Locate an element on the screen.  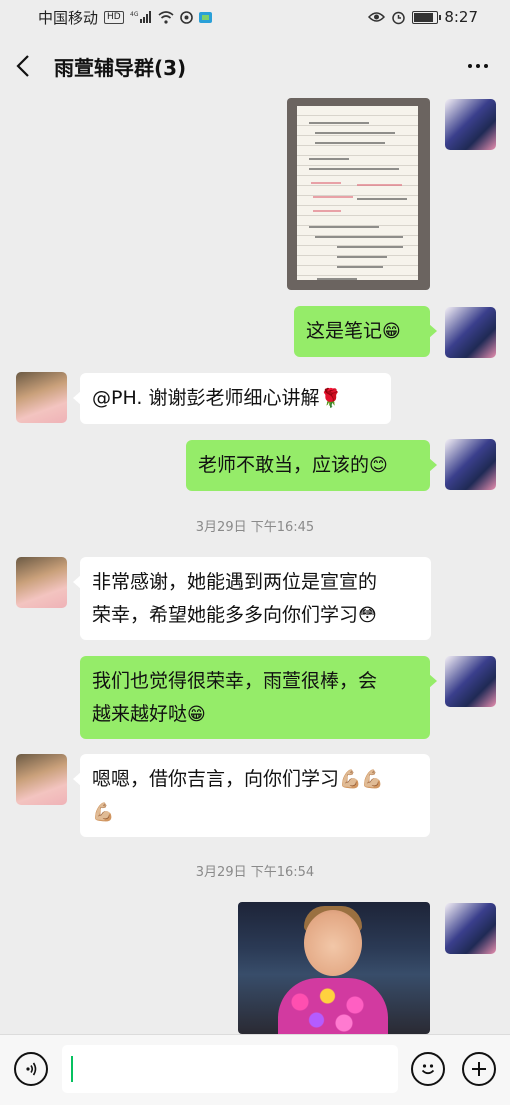
status-bar: 中国移动 HD 4G 8:27 is located at coordinates (255, 17).